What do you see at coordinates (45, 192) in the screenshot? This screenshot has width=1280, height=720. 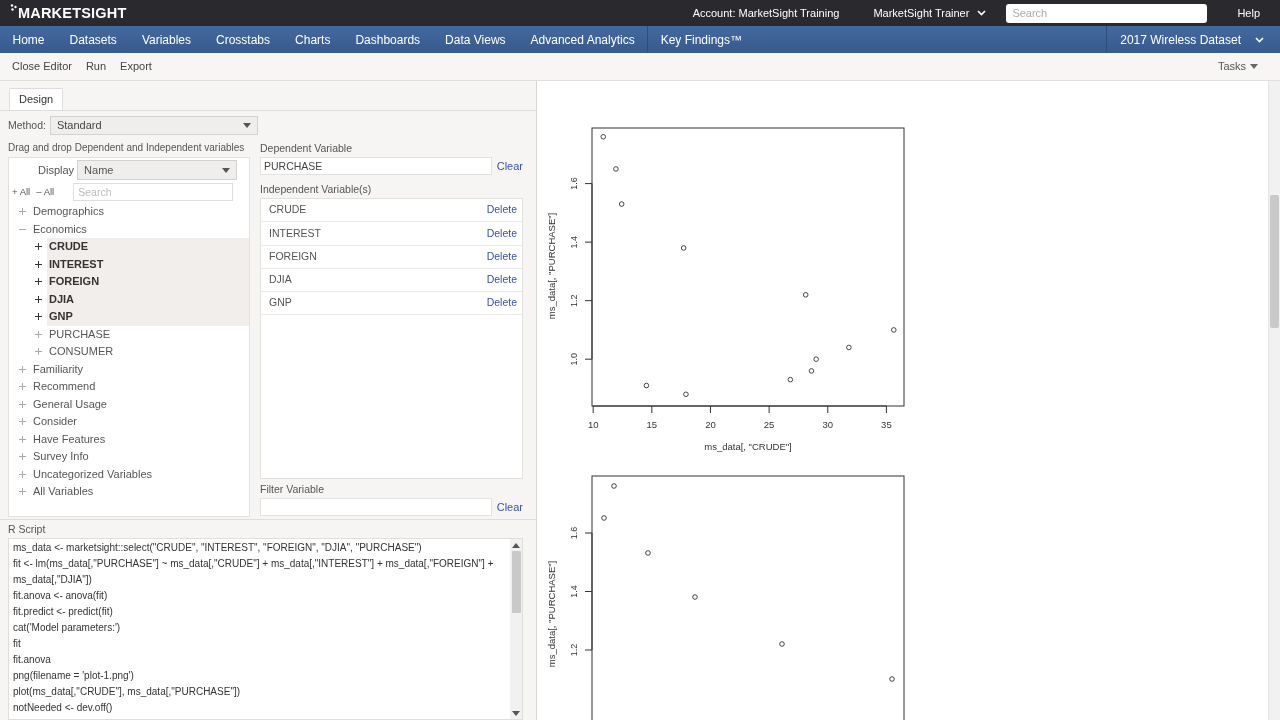 I see `collapse-all-link: – All` at bounding box center [45, 192].